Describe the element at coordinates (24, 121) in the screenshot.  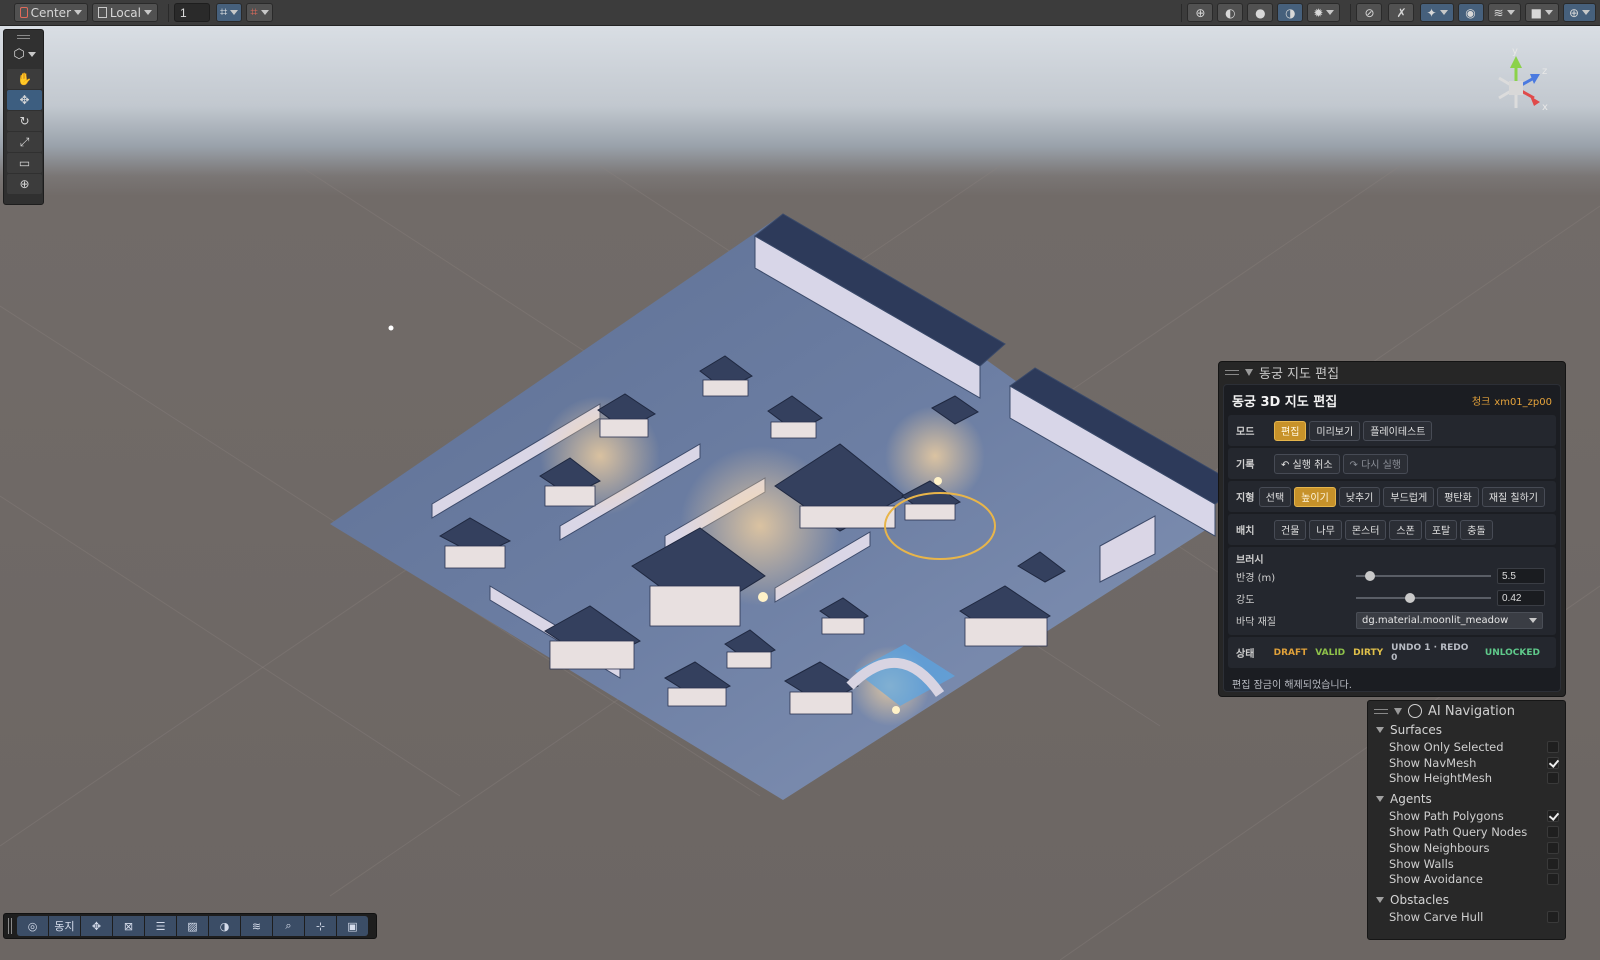
I see `rotate-tool: ↻` at that location.